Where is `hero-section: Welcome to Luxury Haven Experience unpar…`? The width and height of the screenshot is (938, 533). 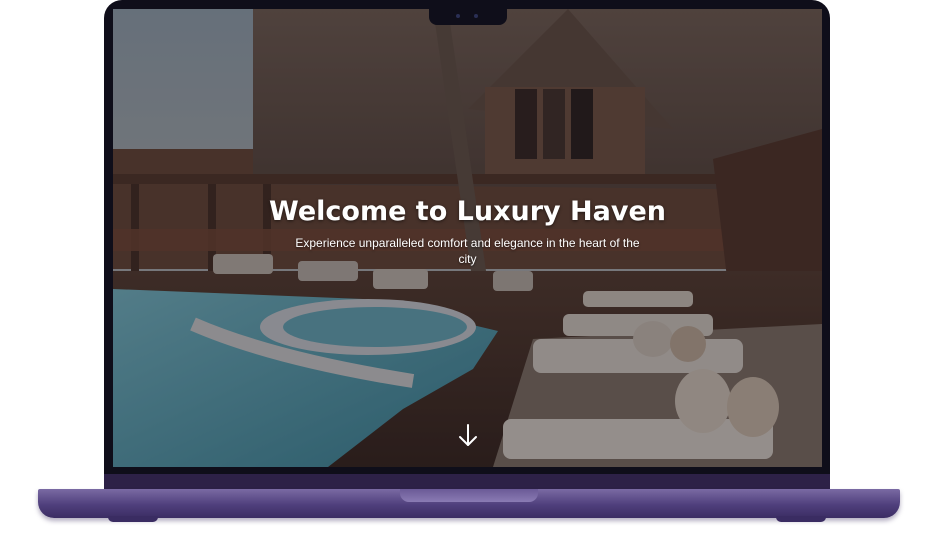 hero-section: Welcome to Luxury Haven Experience unpar… is located at coordinates (467, 231).